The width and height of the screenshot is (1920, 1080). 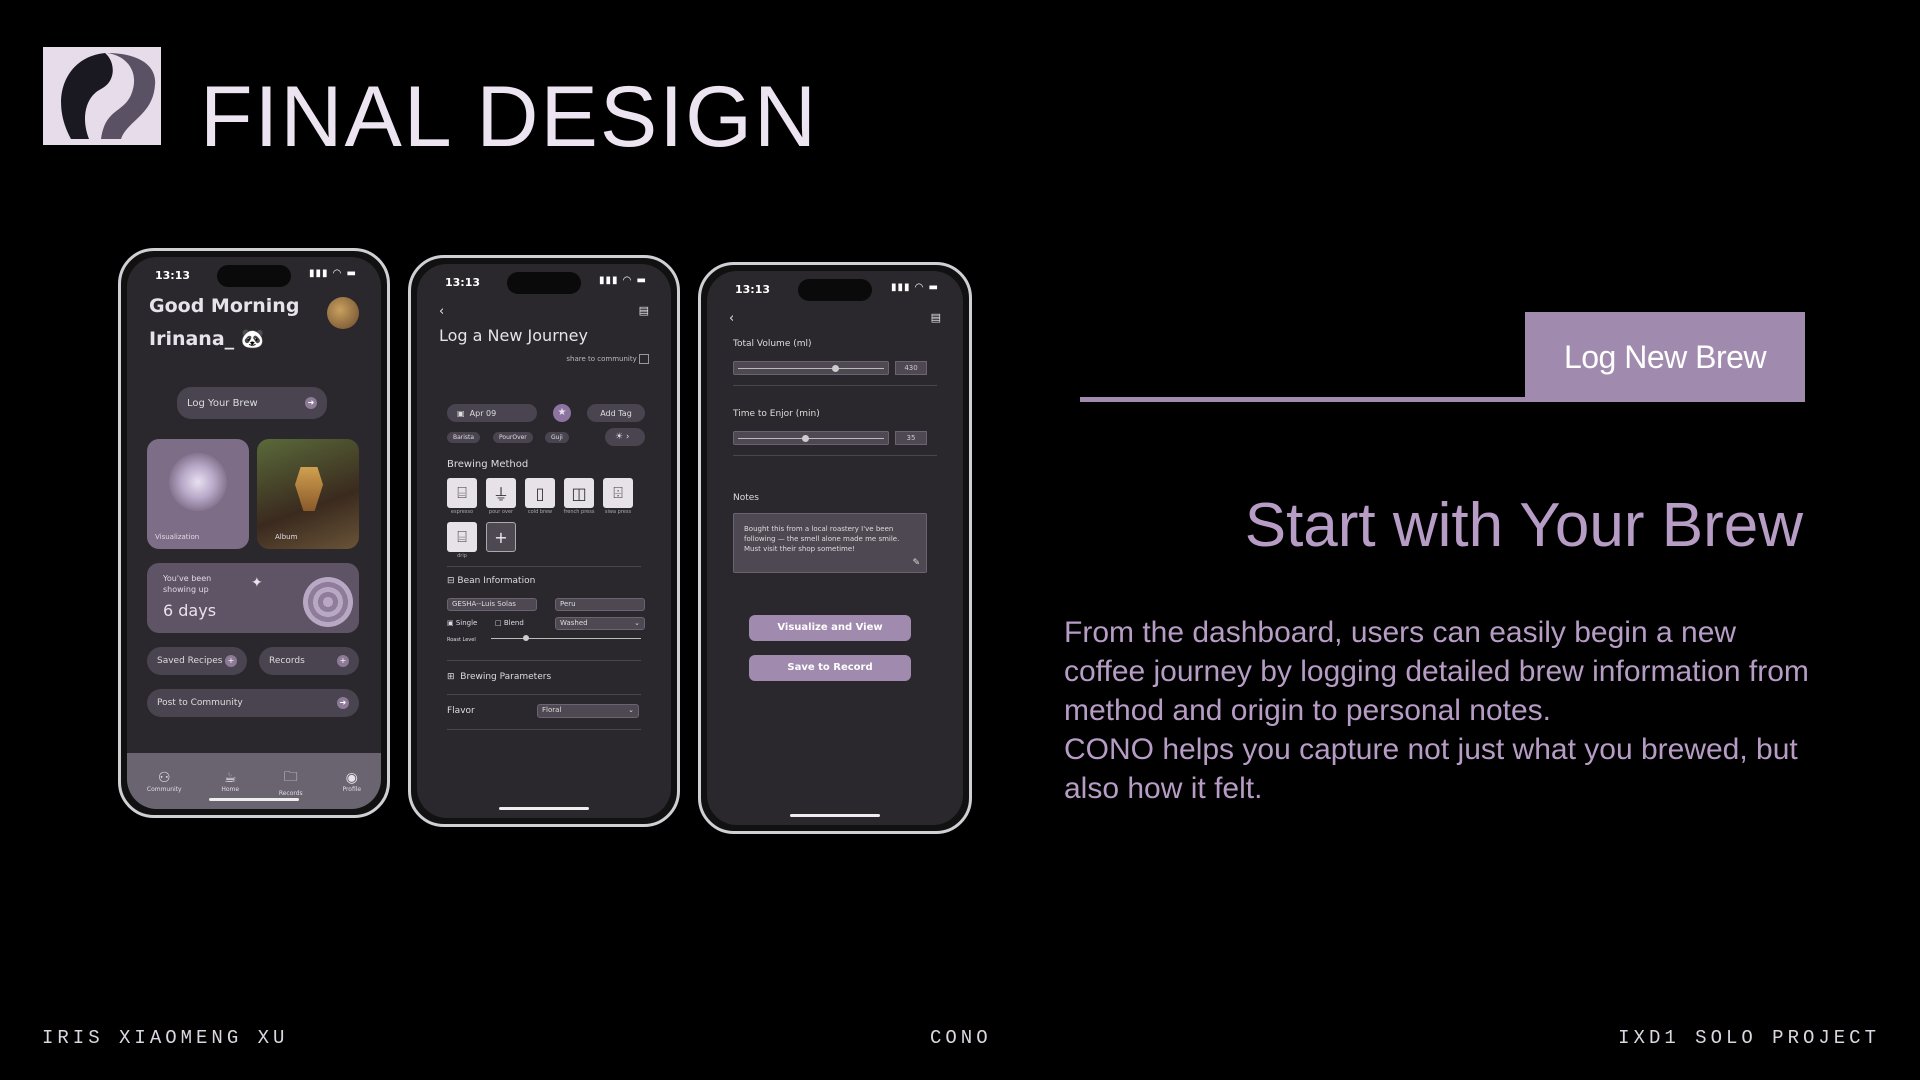 What do you see at coordinates (579, 493) in the screenshot?
I see `french-press-icon: ◫` at bounding box center [579, 493].